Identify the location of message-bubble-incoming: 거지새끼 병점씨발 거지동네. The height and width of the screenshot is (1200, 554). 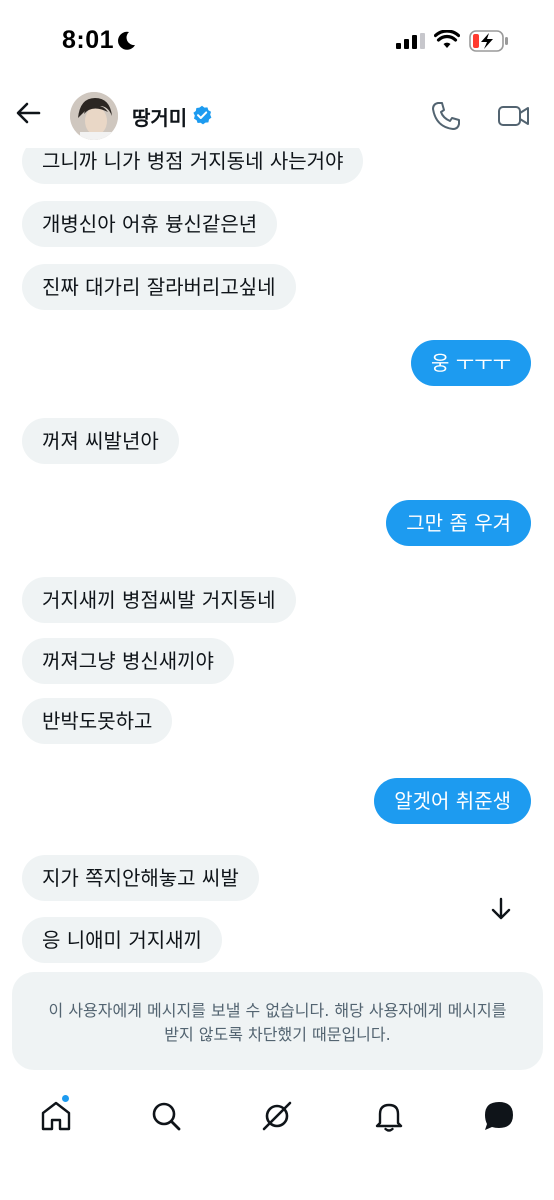
(159, 600).